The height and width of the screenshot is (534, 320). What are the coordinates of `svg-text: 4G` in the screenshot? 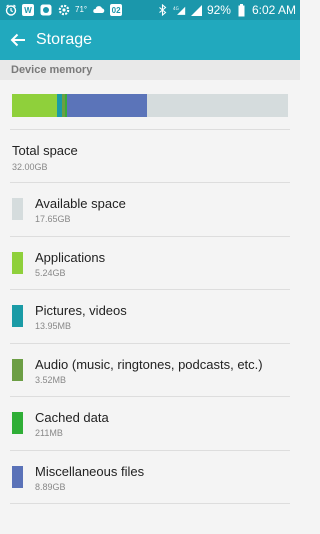 It's located at (176, 8).